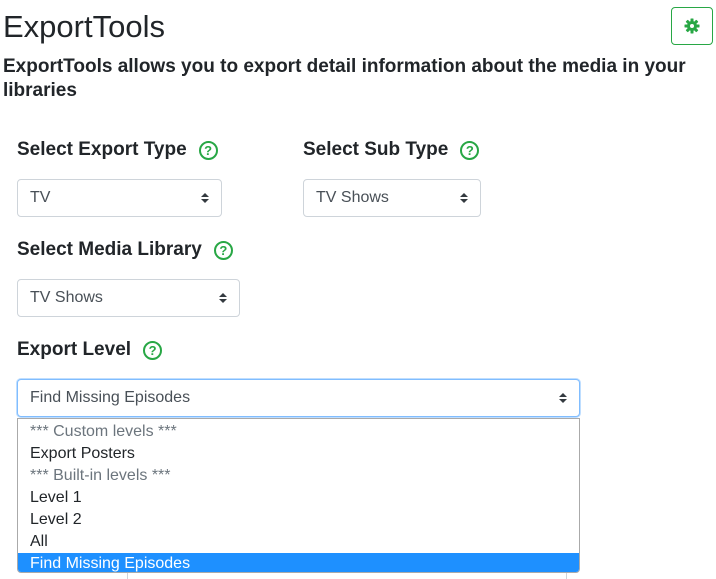 The height and width of the screenshot is (579, 716). I want to click on media-library-value: TV Shows, so click(66, 297).